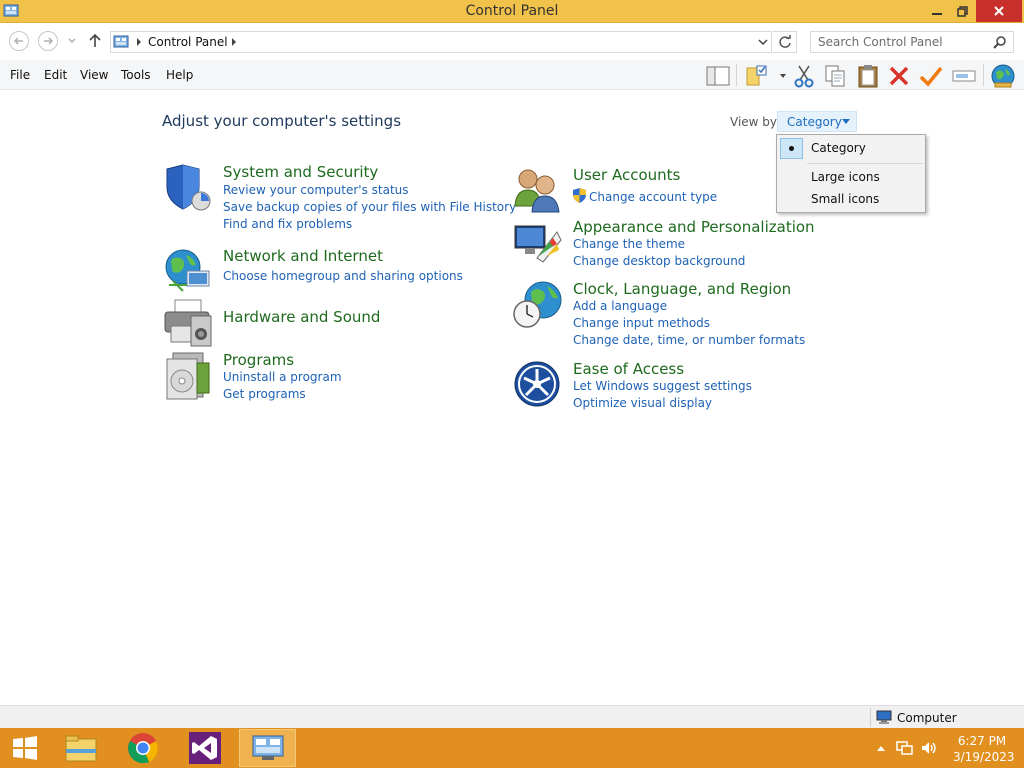 The image size is (1024, 768). Describe the element at coordinates (817, 121) in the screenshot. I see `view-by-dropdown: Category` at that location.